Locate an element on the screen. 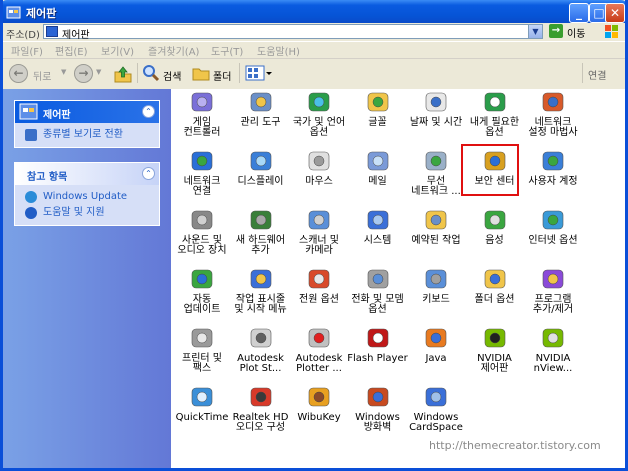 This screenshot has height=471, width=628. control-panel-item: 프린터 및 팩스 is located at coordinates (202, 354).